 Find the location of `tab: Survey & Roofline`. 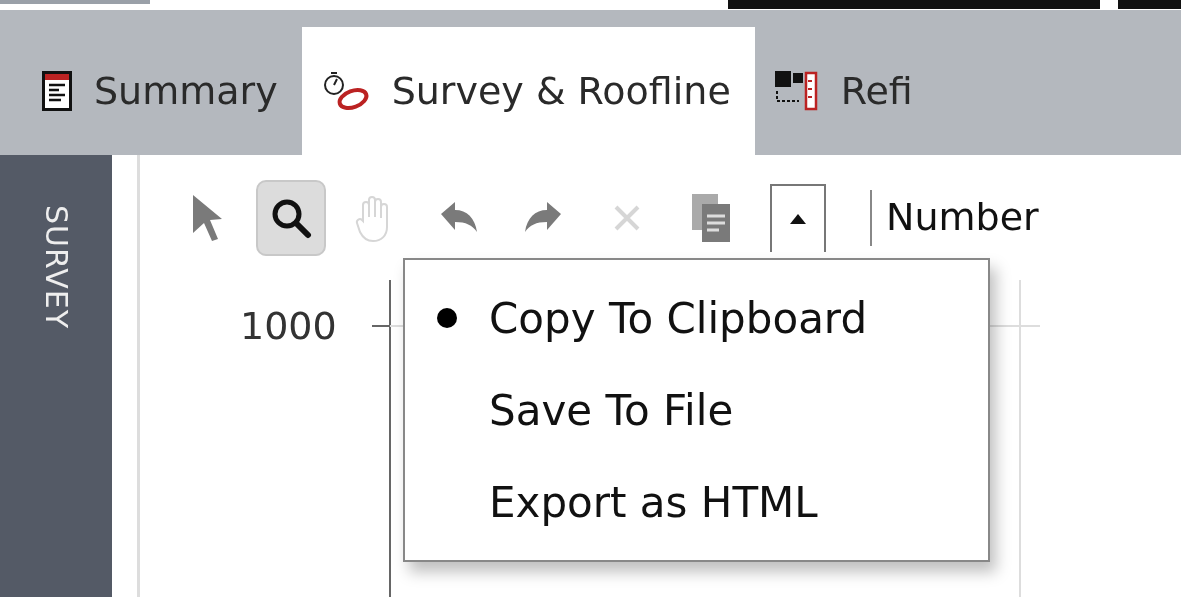

tab: Survey & Roofline is located at coordinates (528, 91).